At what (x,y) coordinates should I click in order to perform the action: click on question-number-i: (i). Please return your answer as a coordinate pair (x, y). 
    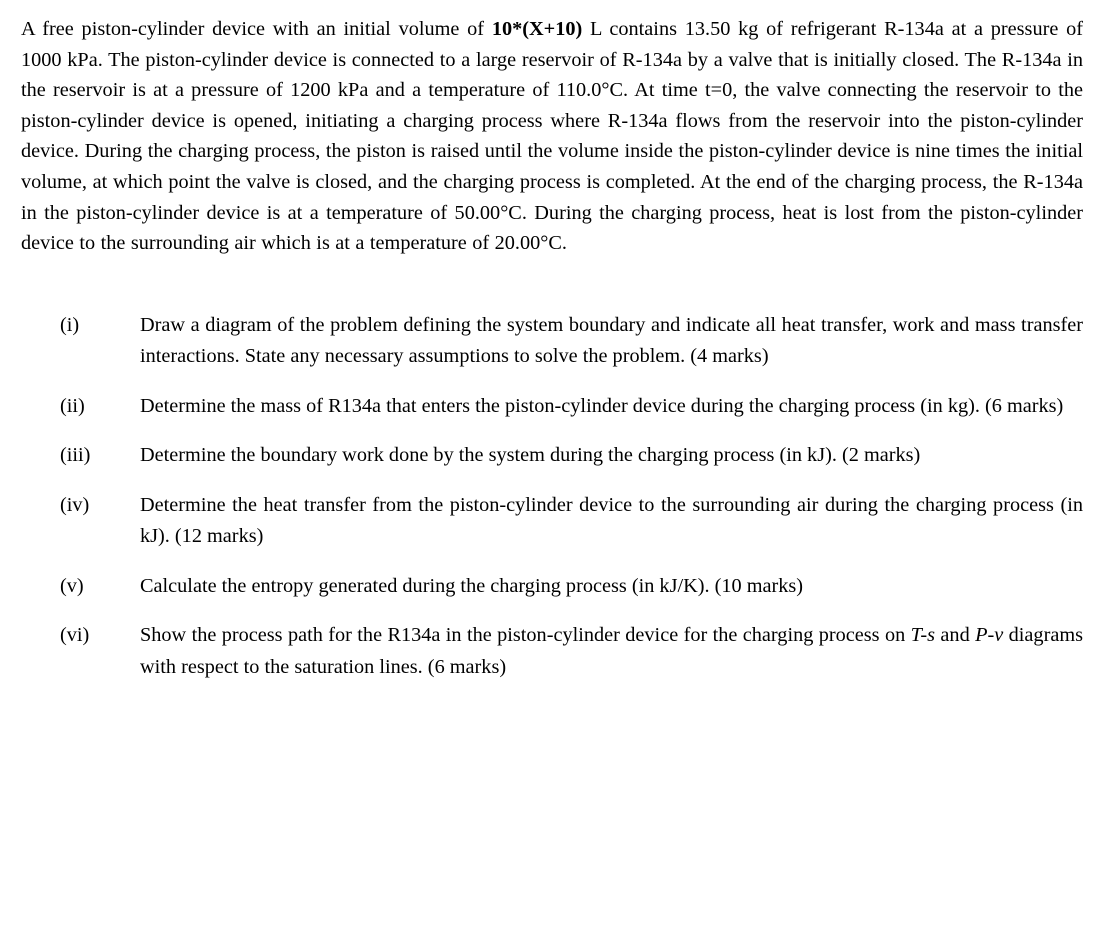
    Looking at the image, I should click on (70, 324).